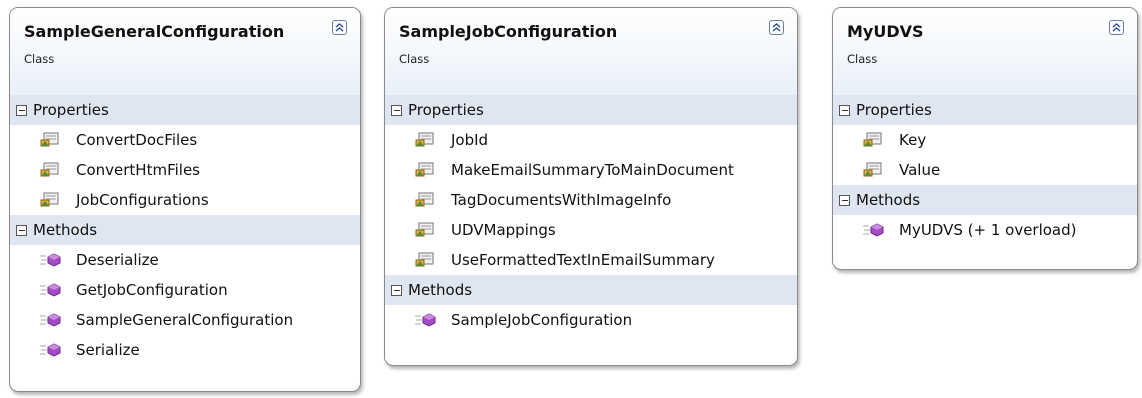 The height and width of the screenshot is (398, 1142). What do you see at coordinates (470, 140) in the screenshot?
I see `property-name: JobId` at bounding box center [470, 140].